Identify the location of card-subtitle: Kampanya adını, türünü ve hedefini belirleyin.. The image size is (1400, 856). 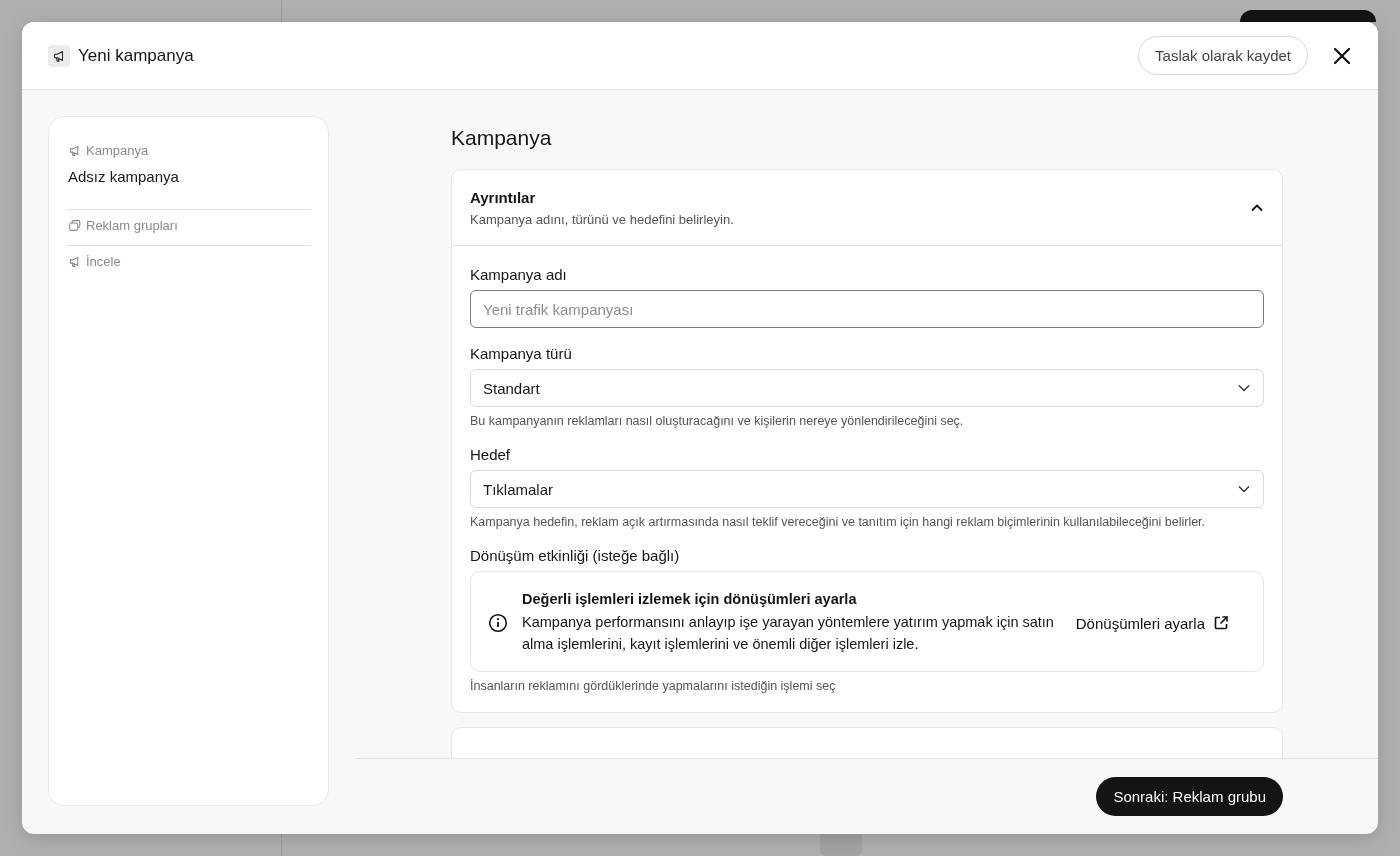
(602, 219).